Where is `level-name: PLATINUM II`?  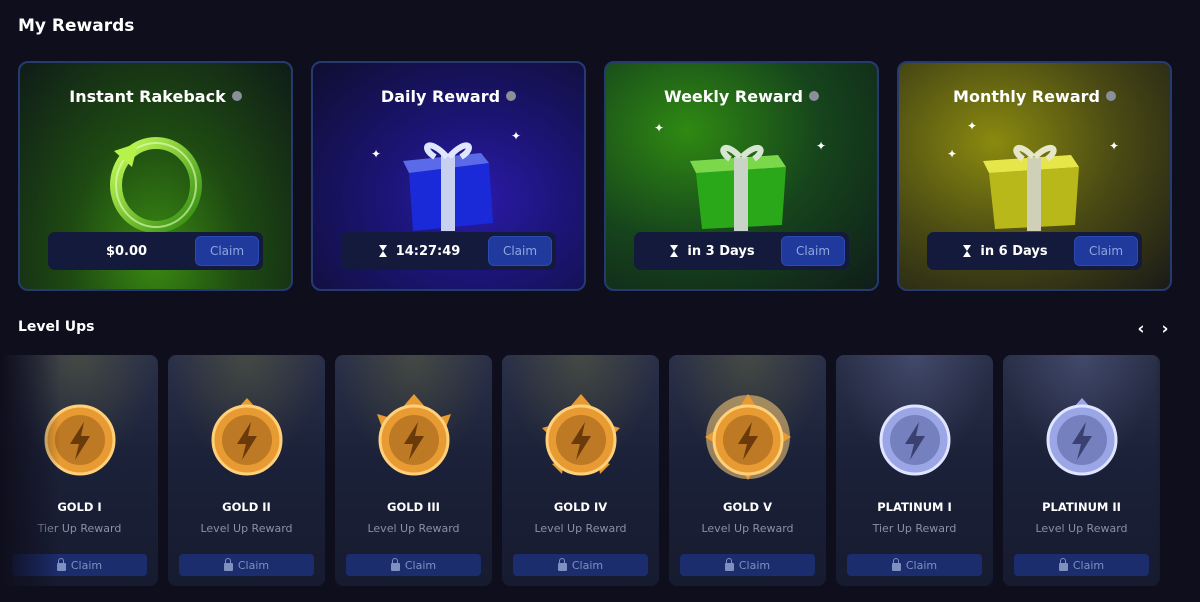 level-name: PLATINUM II is located at coordinates (1081, 507).